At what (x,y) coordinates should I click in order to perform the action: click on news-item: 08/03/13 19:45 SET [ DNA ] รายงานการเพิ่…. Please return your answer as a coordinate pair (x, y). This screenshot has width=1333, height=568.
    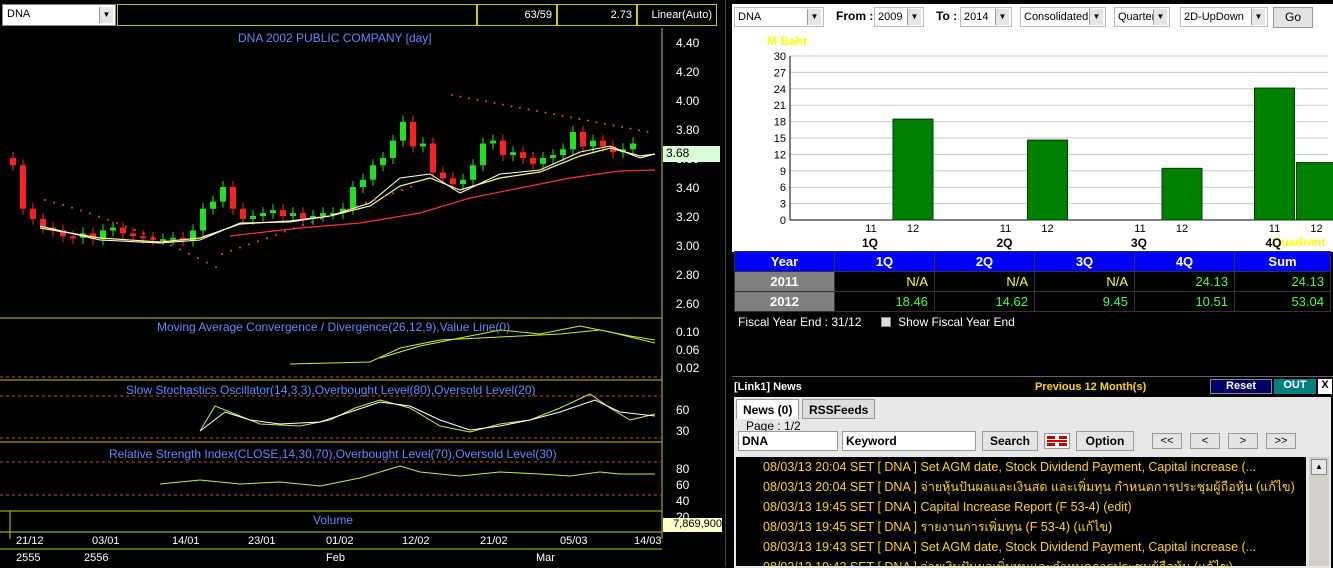
    Looking at the image, I should click on (1021, 527).